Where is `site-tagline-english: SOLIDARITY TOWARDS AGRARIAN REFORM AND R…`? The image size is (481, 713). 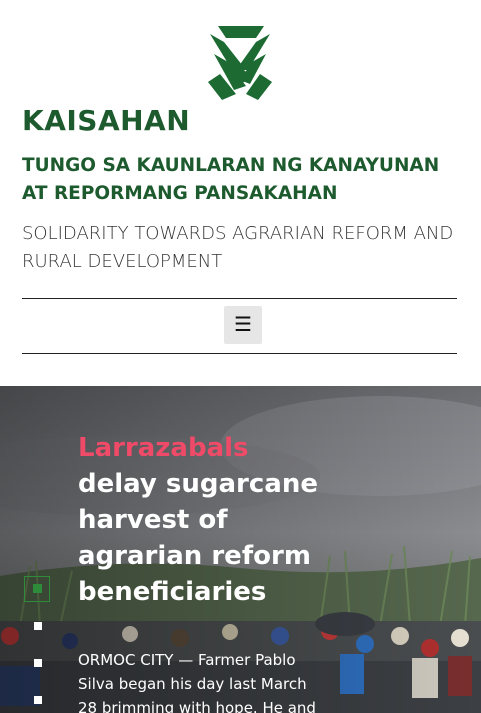 site-tagline-english: SOLIDARITY TOWARDS AGRARIAN REFORM AND R… is located at coordinates (238, 247).